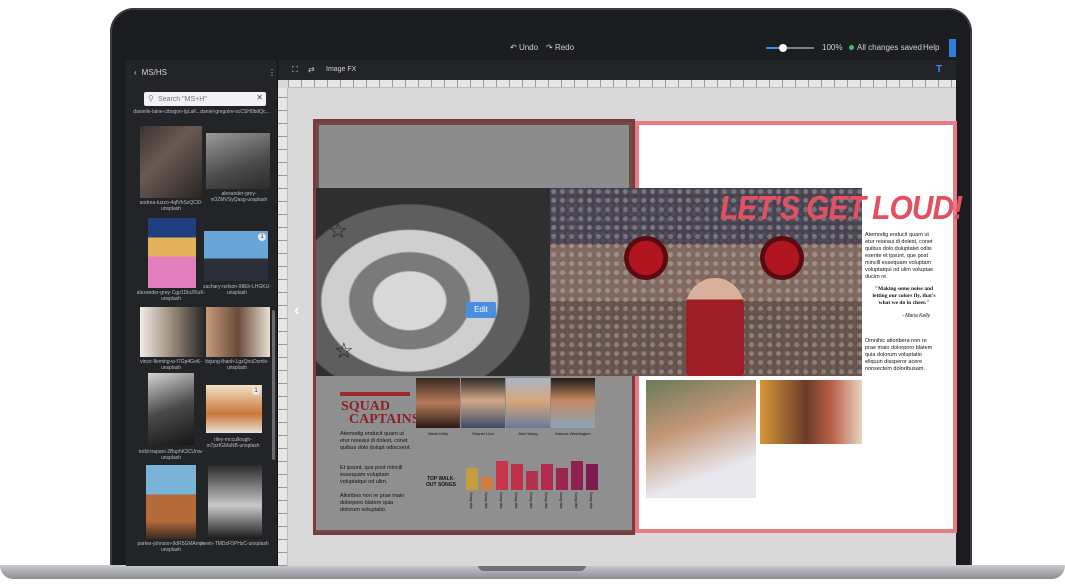  What do you see at coordinates (715, 327) in the screenshot?
I see `cheerleader-figure` at bounding box center [715, 327].